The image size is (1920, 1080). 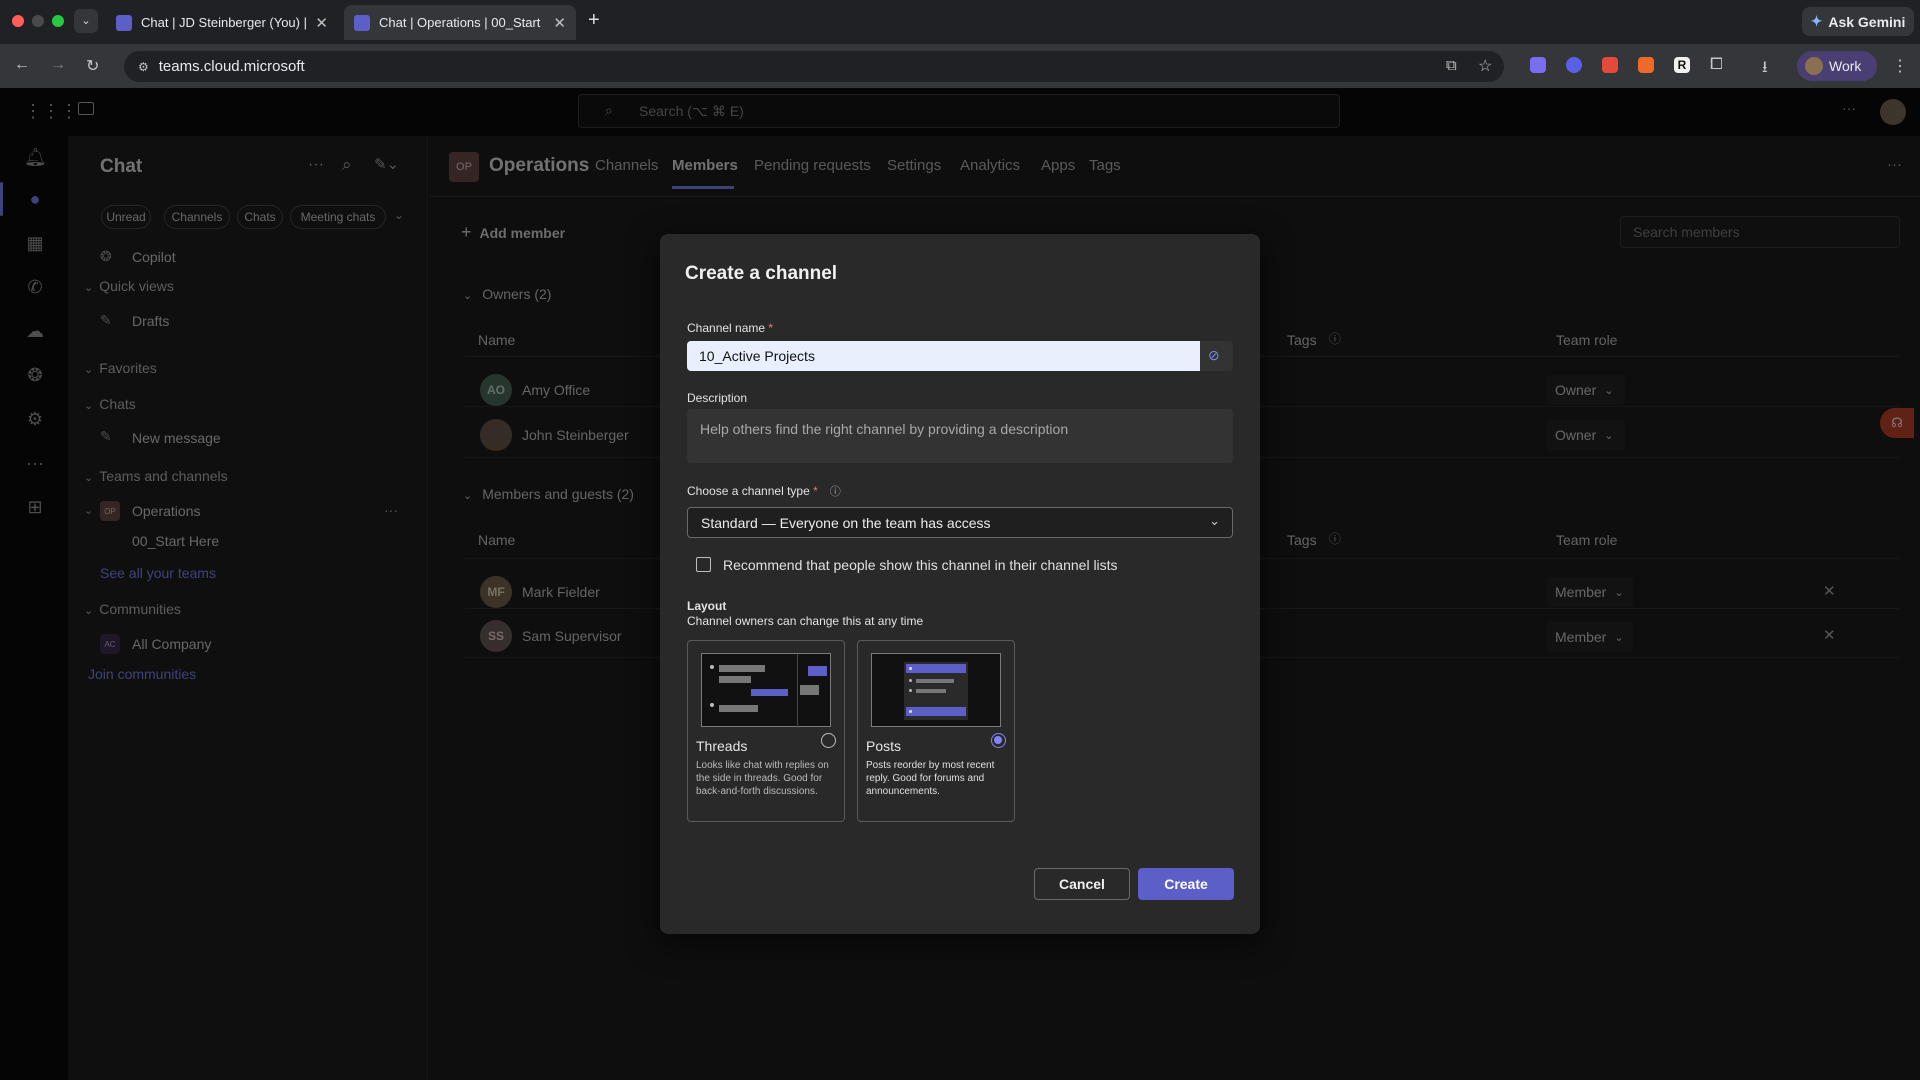 What do you see at coordinates (1716, 65) in the screenshot?
I see `extensions-puzzle-icon: ⧠` at bounding box center [1716, 65].